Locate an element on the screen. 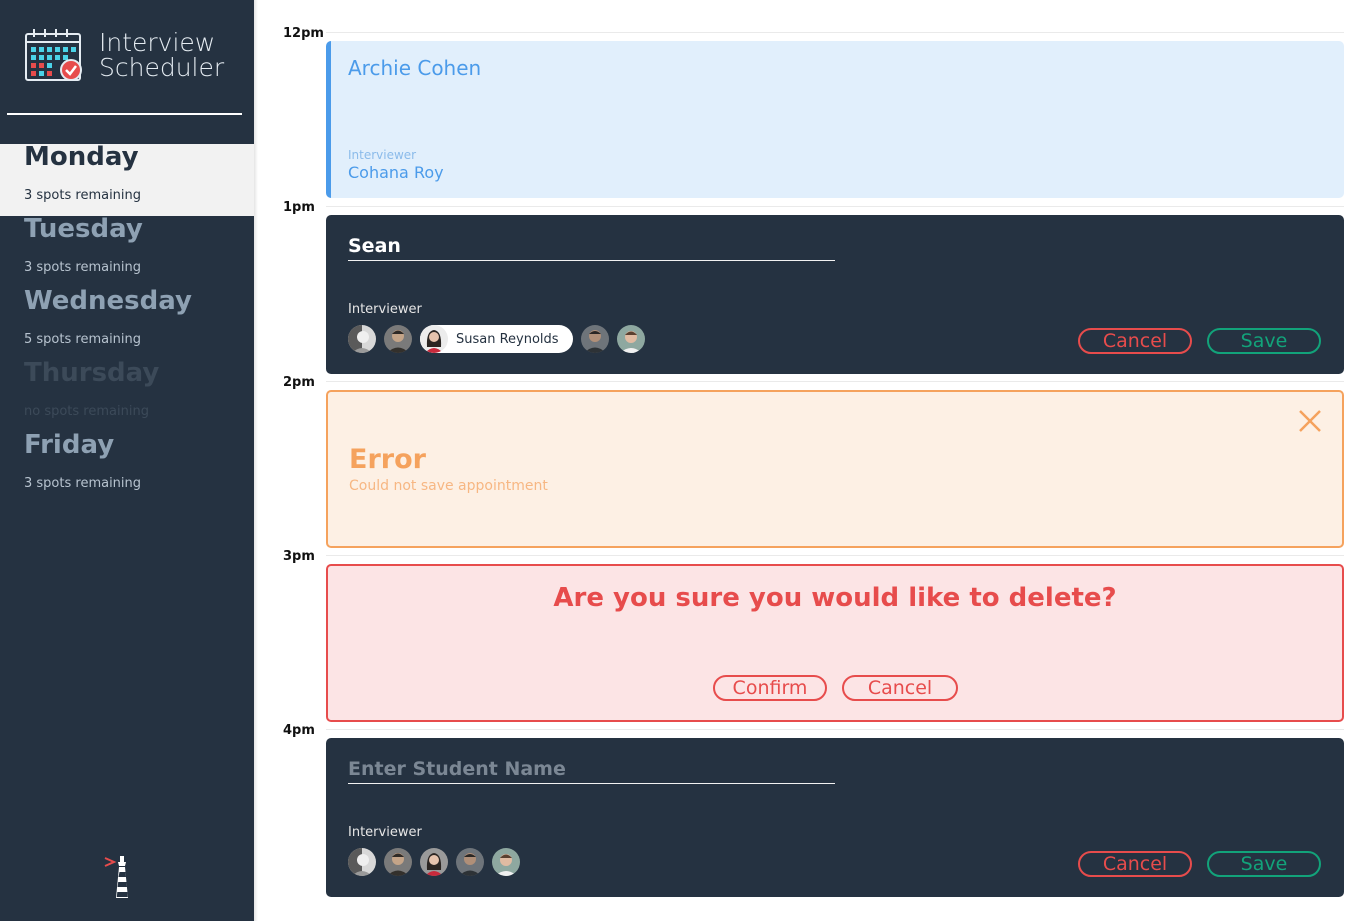  hour-label: 12pm is located at coordinates (303, 33).